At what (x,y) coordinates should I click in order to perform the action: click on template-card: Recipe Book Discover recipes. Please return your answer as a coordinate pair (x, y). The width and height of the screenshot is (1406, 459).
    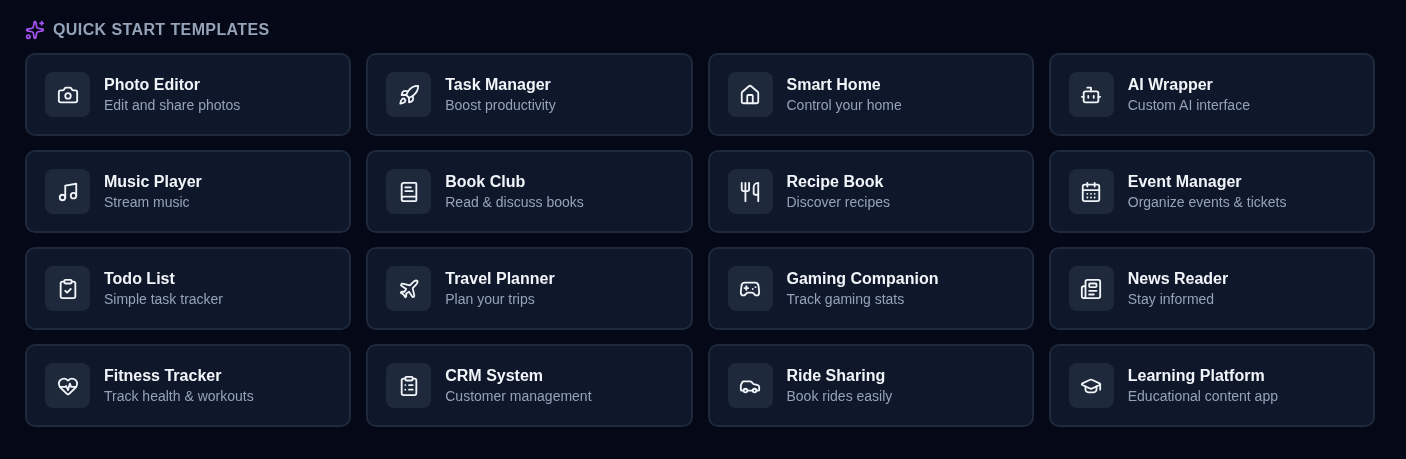
    Looking at the image, I should click on (870, 191).